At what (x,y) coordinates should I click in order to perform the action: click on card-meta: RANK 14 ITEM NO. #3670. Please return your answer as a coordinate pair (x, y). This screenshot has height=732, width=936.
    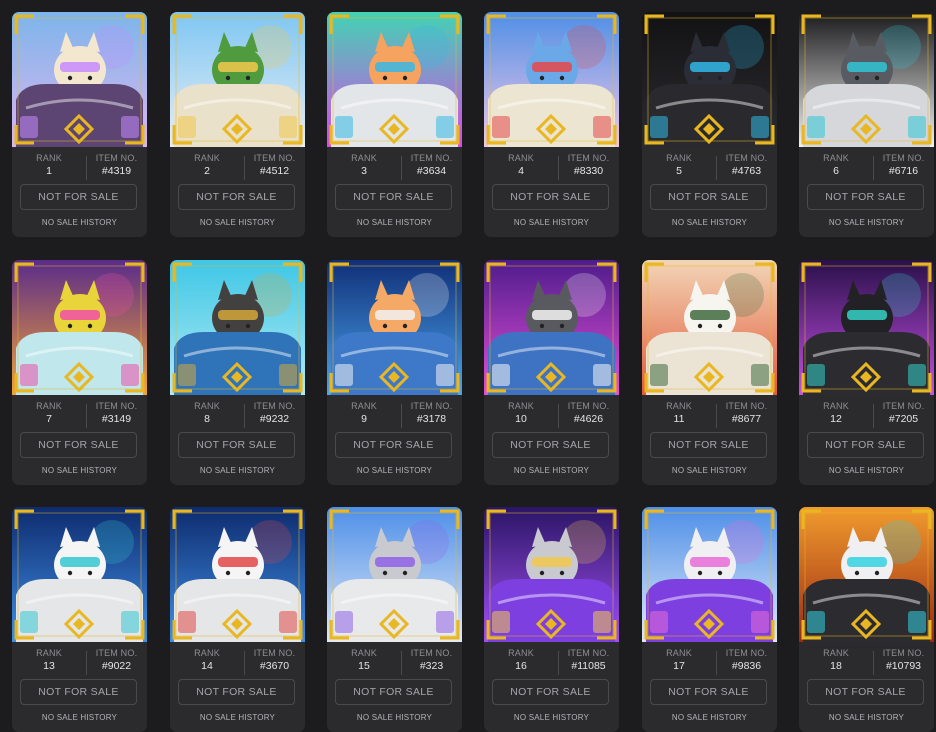
    Looking at the image, I should click on (237, 665).